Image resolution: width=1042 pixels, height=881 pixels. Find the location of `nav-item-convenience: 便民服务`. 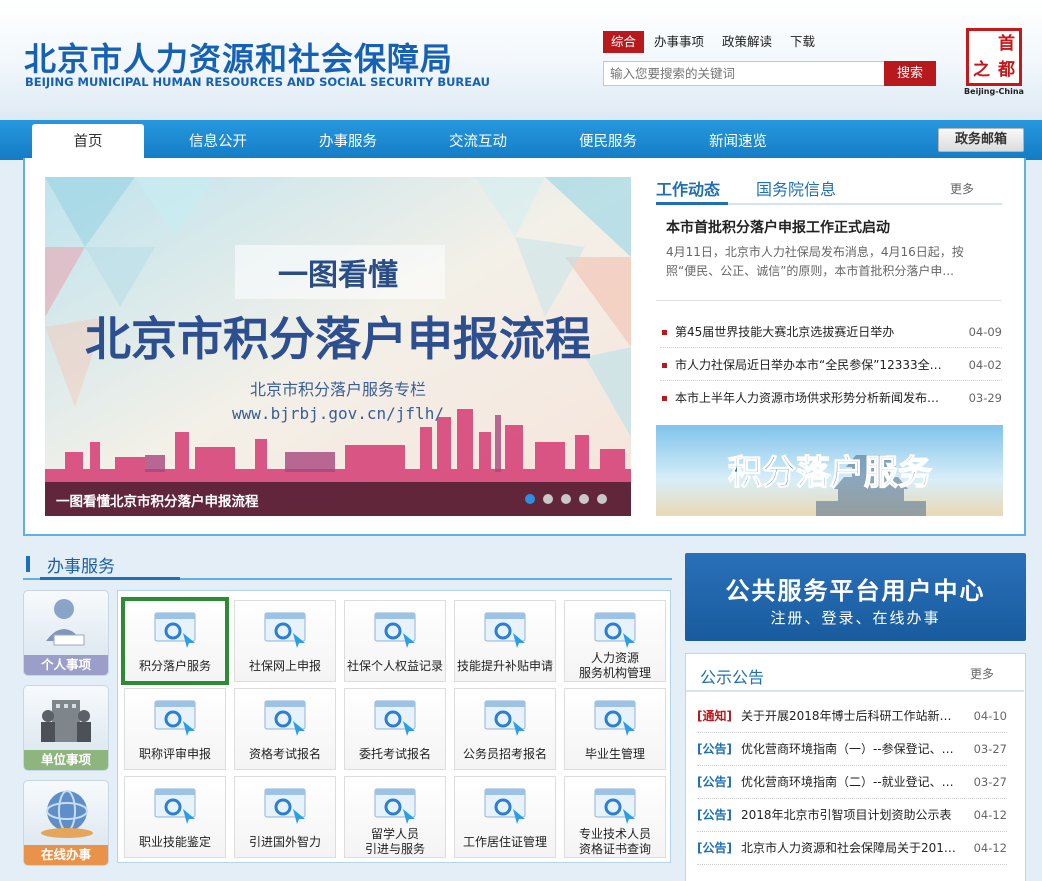

nav-item-convenience: 便民服务 is located at coordinates (608, 142).